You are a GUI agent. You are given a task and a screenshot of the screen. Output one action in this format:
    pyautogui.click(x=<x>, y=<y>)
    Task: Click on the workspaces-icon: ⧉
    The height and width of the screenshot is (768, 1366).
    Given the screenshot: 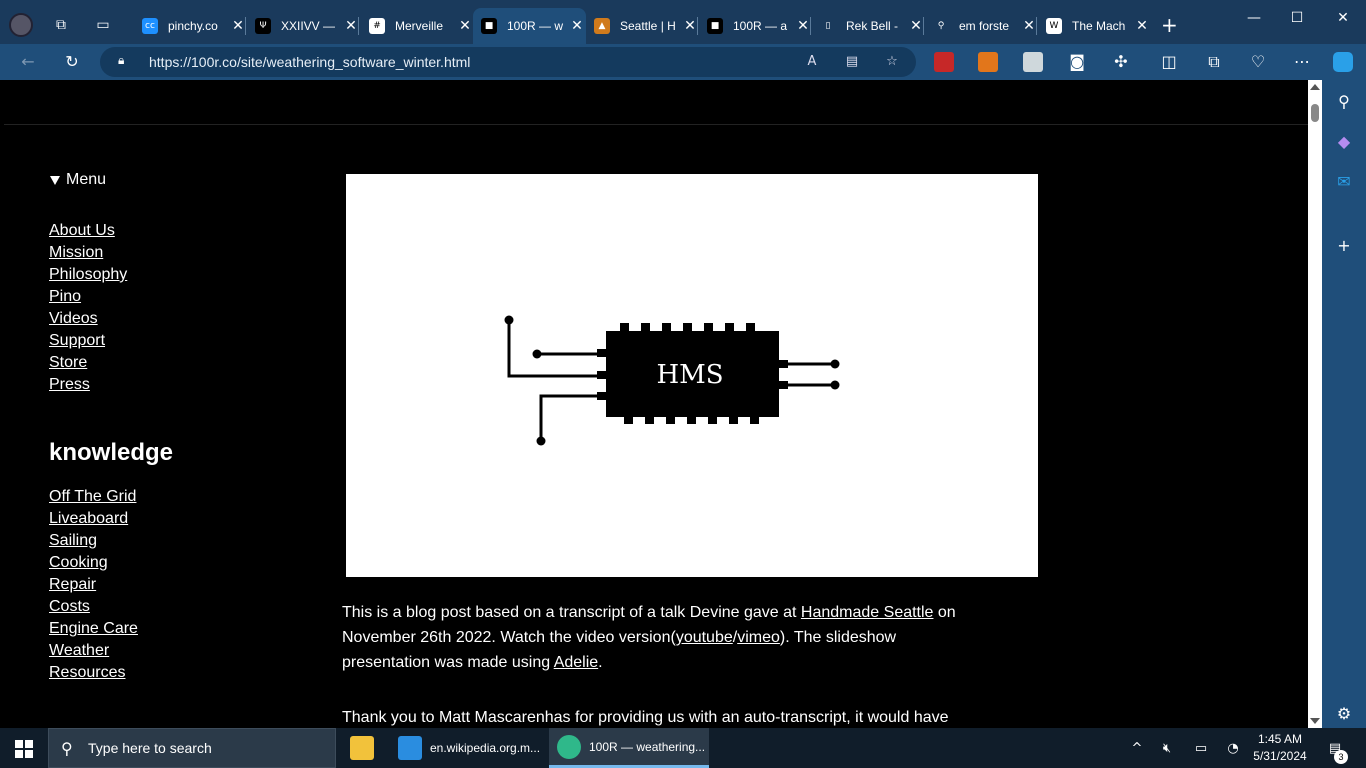 What is the action you would take?
    pyautogui.click(x=61, y=25)
    